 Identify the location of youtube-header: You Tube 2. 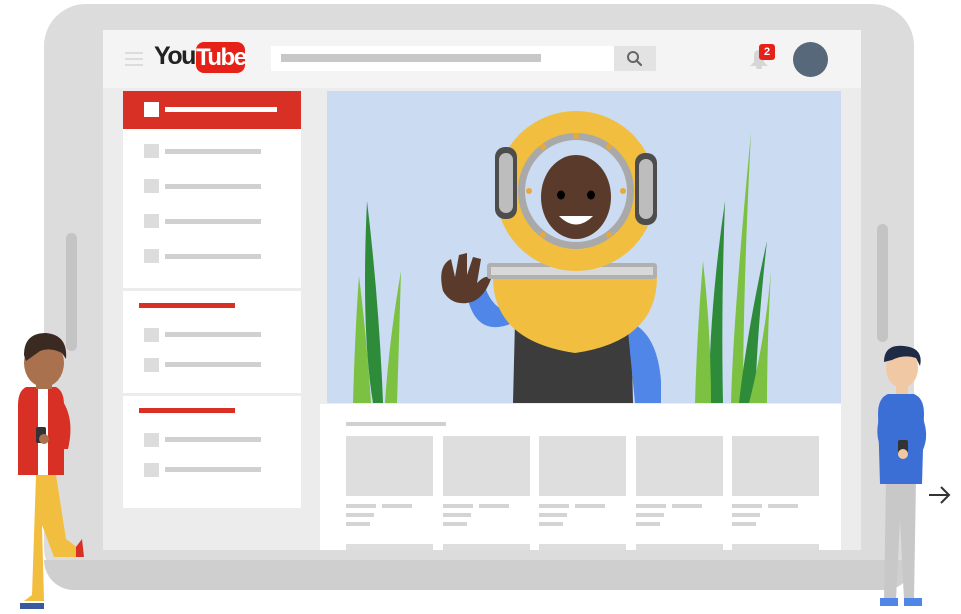
(482, 59).